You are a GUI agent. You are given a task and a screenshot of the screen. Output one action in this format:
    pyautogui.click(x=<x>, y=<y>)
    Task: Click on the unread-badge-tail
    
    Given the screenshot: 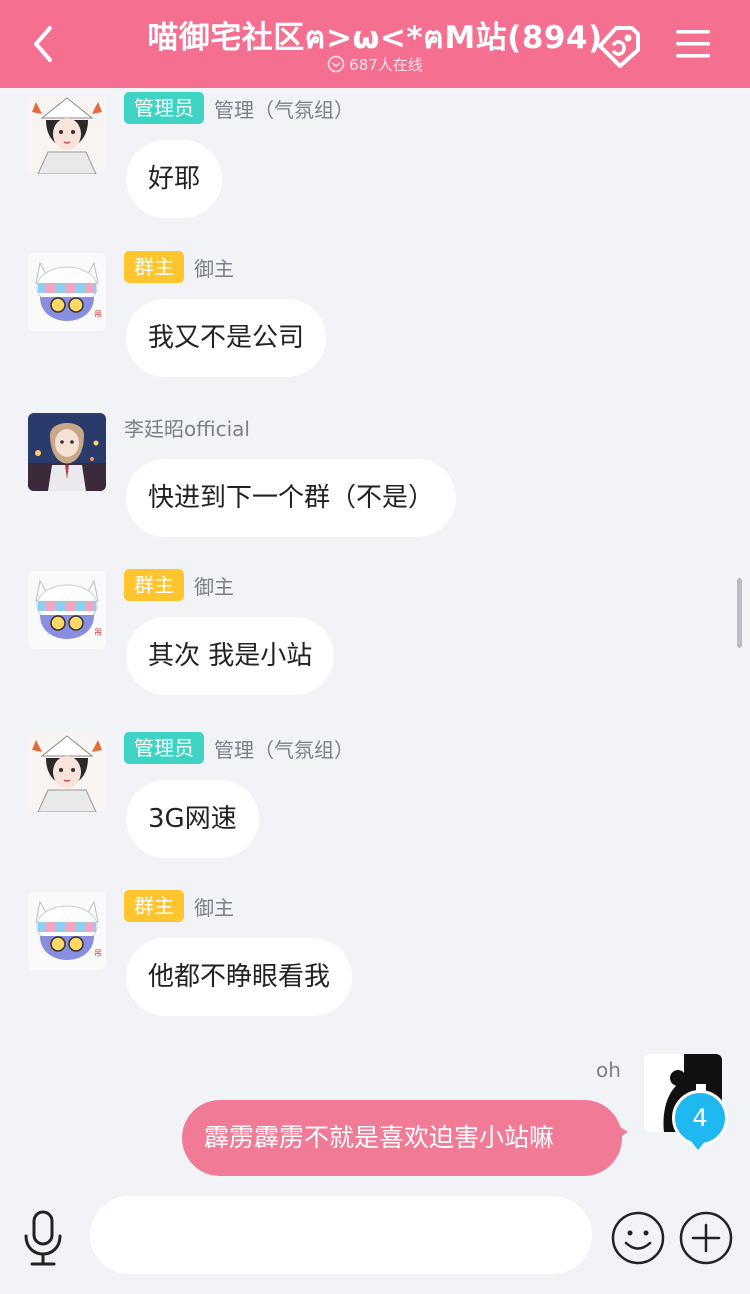 What is the action you would take?
    pyautogui.click(x=698, y=1145)
    